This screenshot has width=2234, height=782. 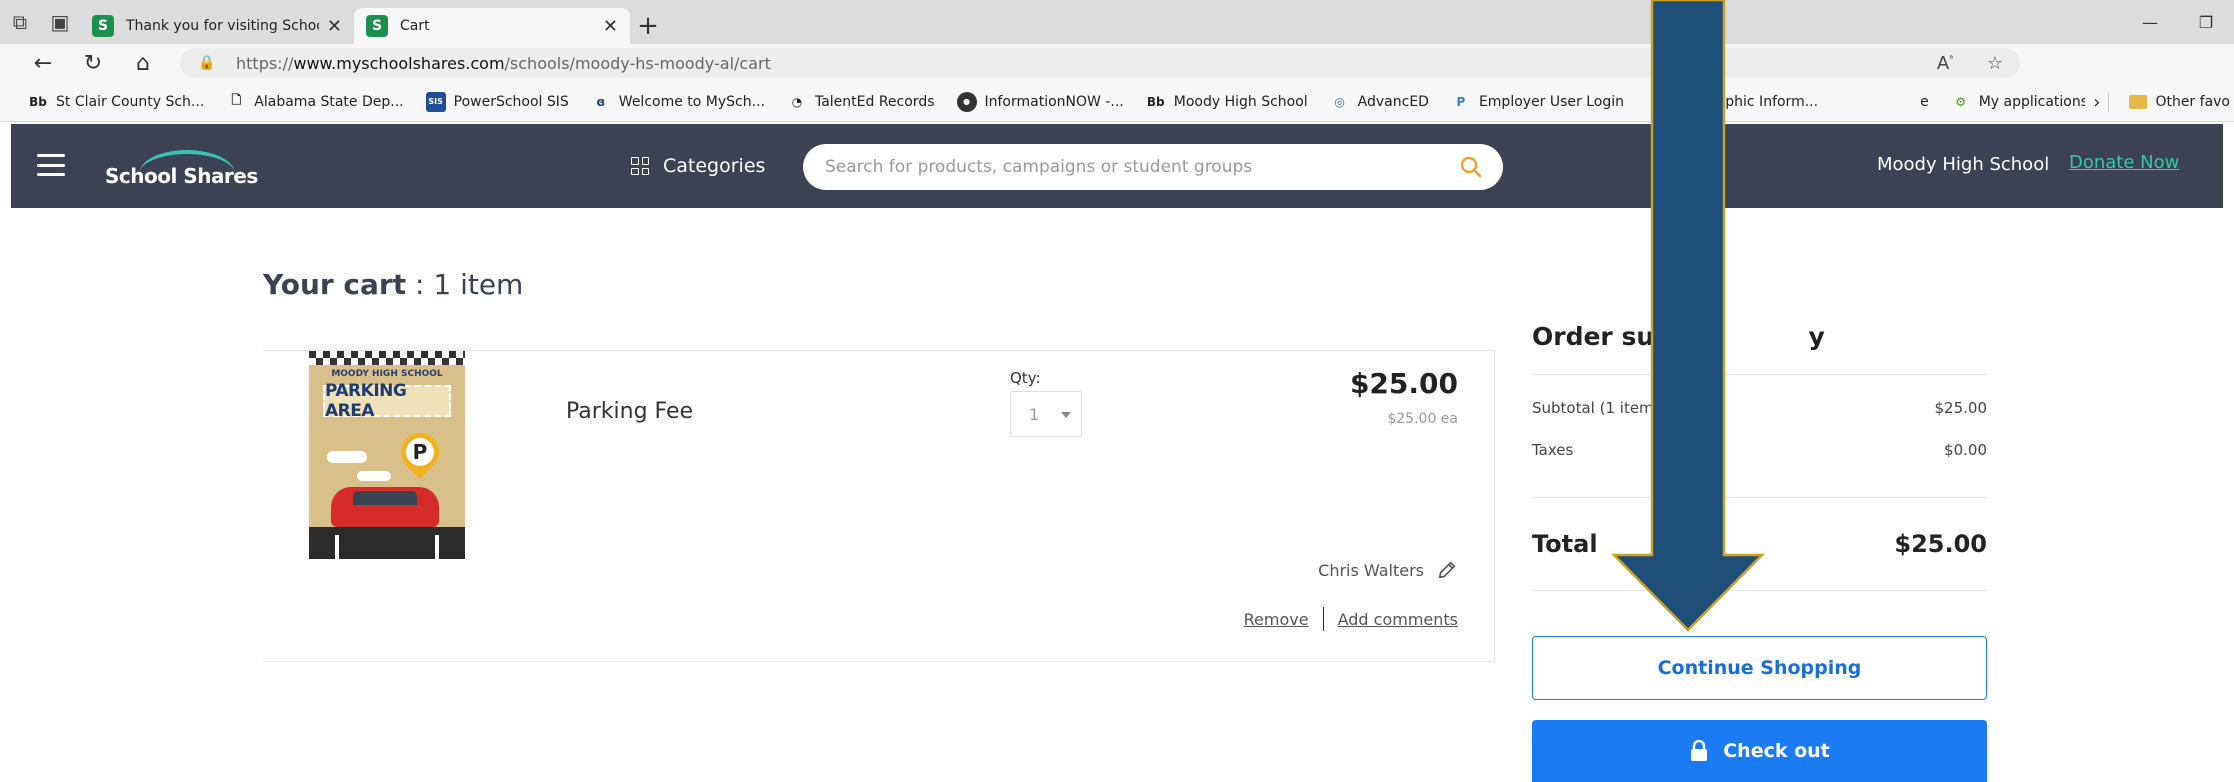 What do you see at coordinates (1339, 101) in the screenshot?
I see `advanced-icon: ◎` at bounding box center [1339, 101].